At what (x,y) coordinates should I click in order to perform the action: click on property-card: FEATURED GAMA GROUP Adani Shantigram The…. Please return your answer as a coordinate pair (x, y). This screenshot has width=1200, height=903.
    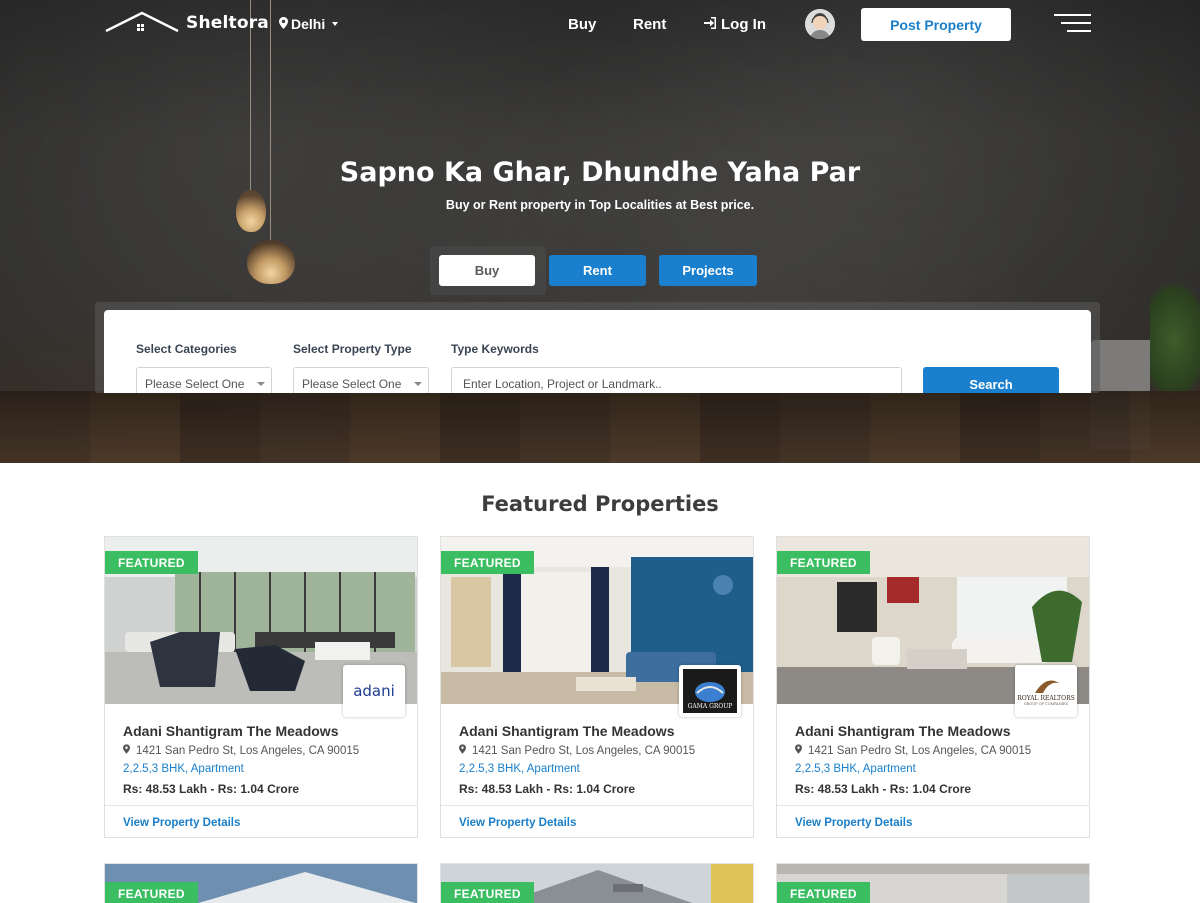
    Looking at the image, I should click on (597, 687).